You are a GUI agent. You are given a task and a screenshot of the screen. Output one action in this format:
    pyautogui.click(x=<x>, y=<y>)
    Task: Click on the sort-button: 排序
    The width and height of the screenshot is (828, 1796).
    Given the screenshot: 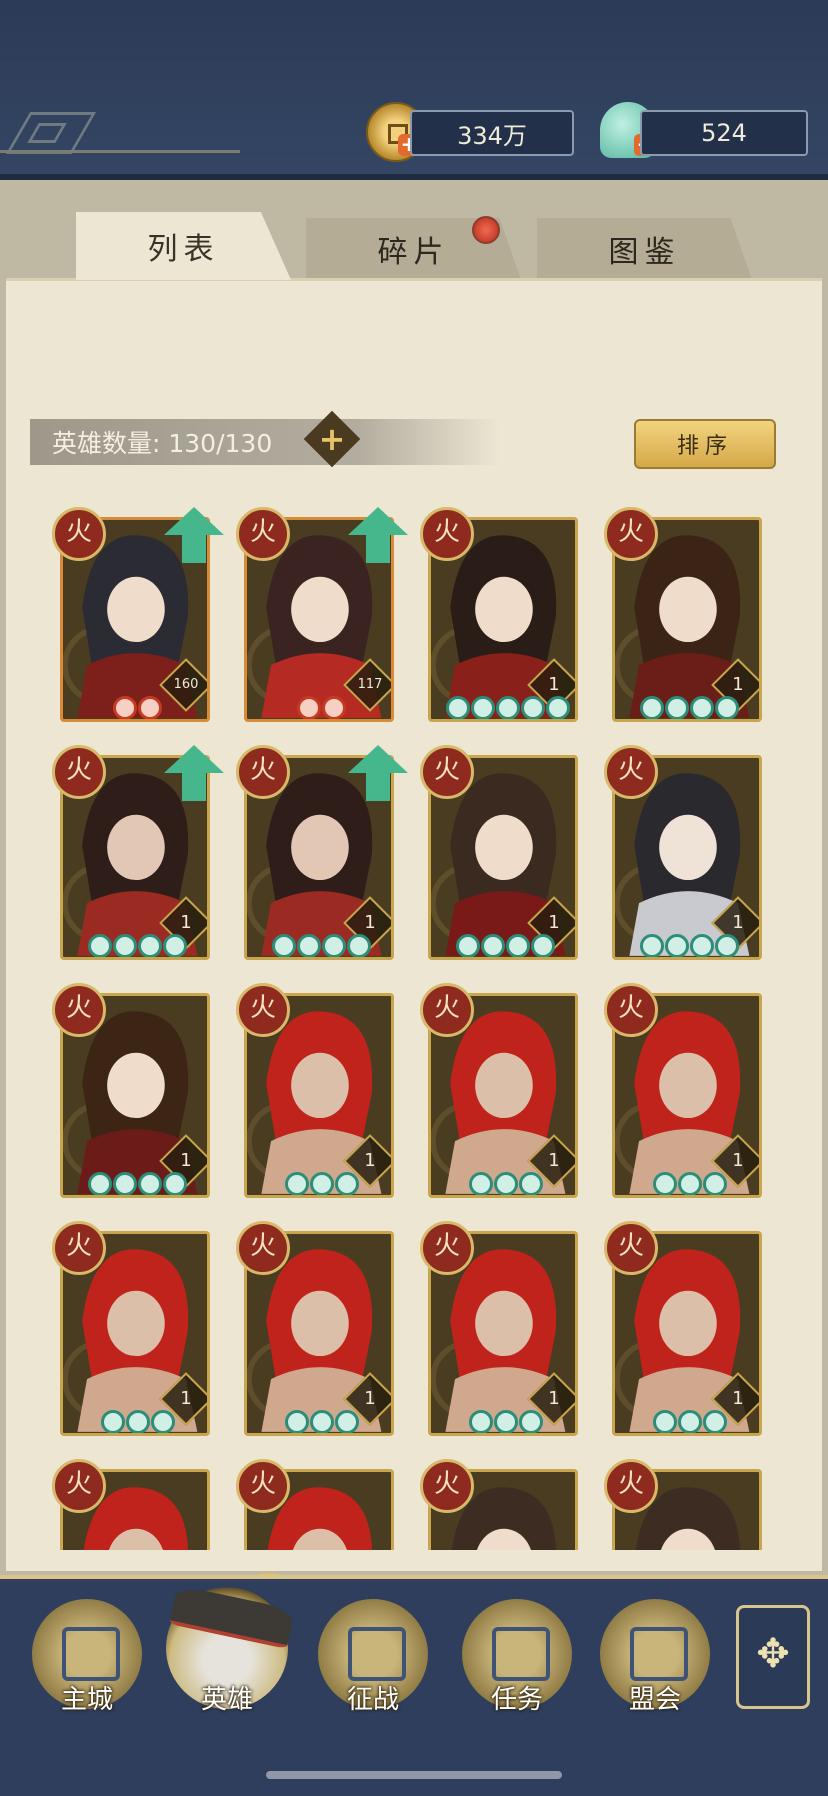 What is the action you would take?
    pyautogui.click(x=705, y=444)
    